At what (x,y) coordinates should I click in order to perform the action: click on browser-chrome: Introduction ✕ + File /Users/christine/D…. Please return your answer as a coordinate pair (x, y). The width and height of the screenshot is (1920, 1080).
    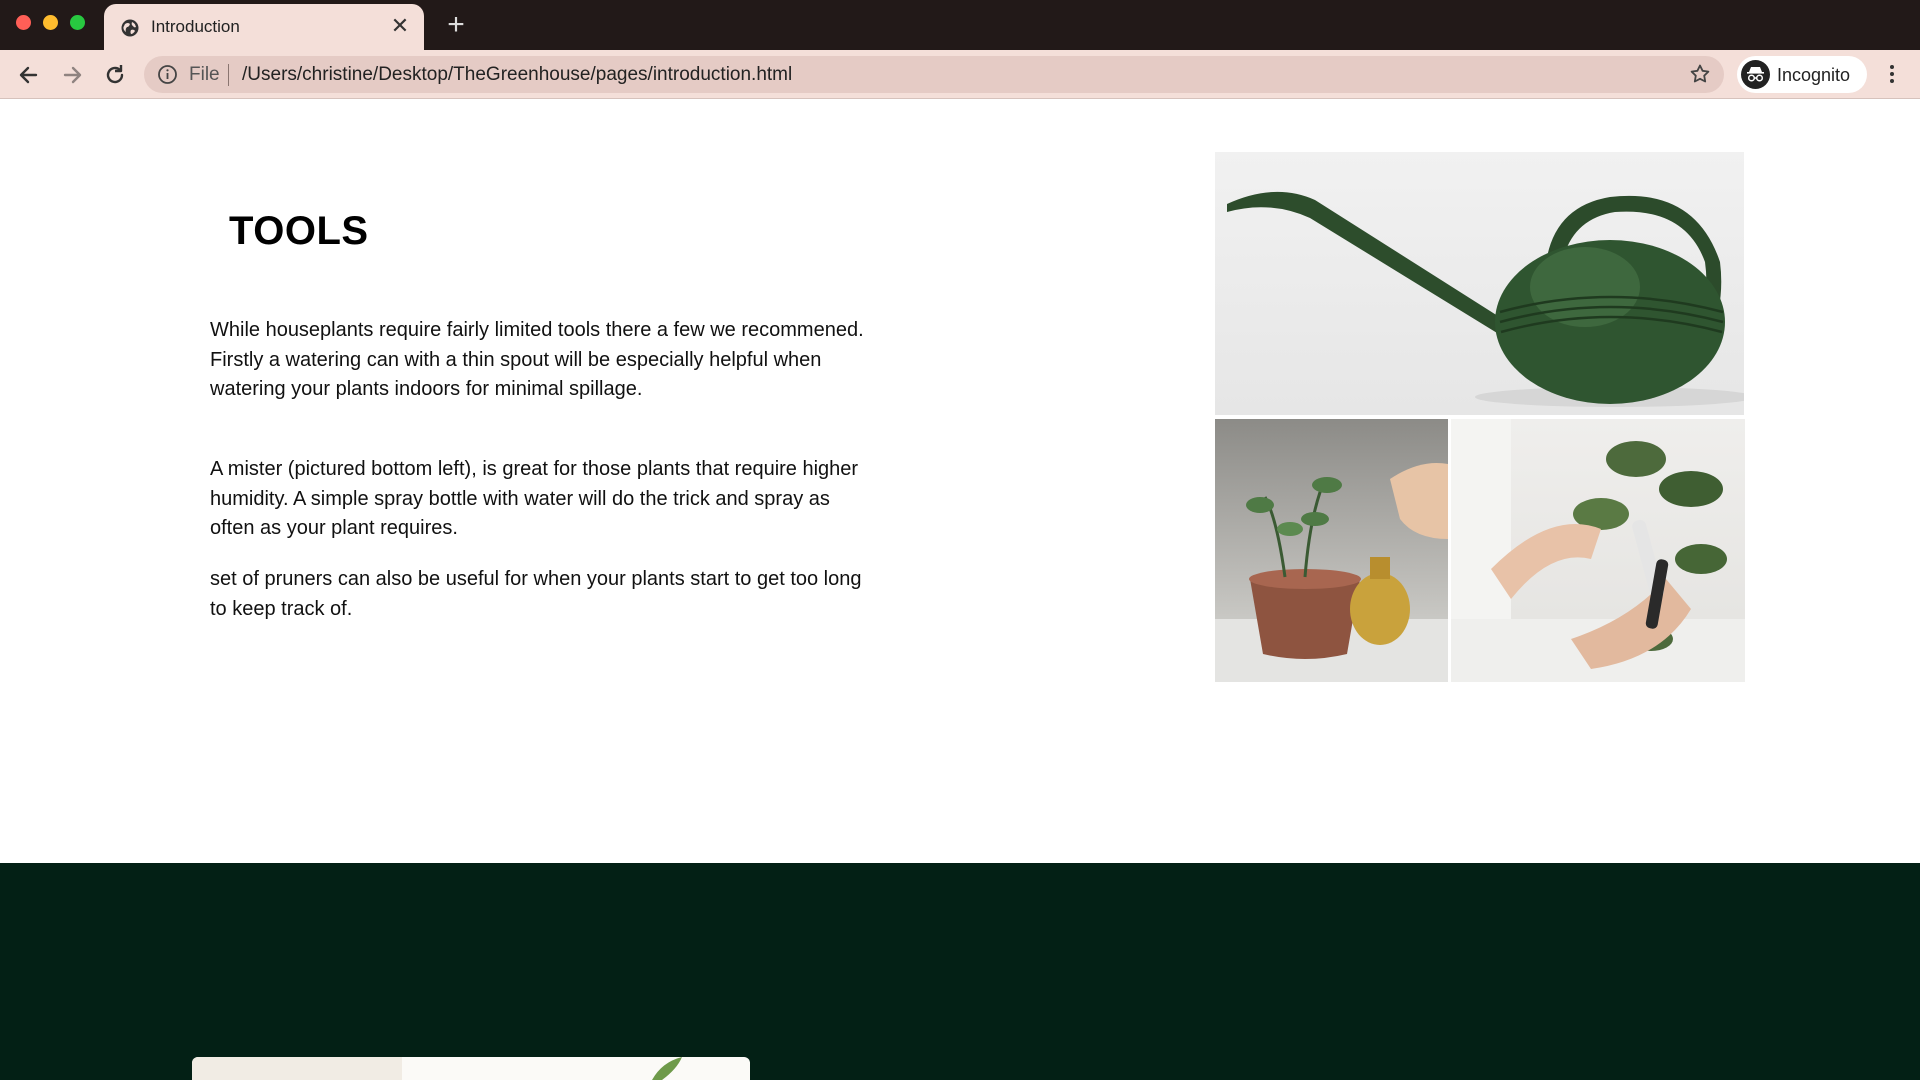
    Looking at the image, I should click on (960, 49).